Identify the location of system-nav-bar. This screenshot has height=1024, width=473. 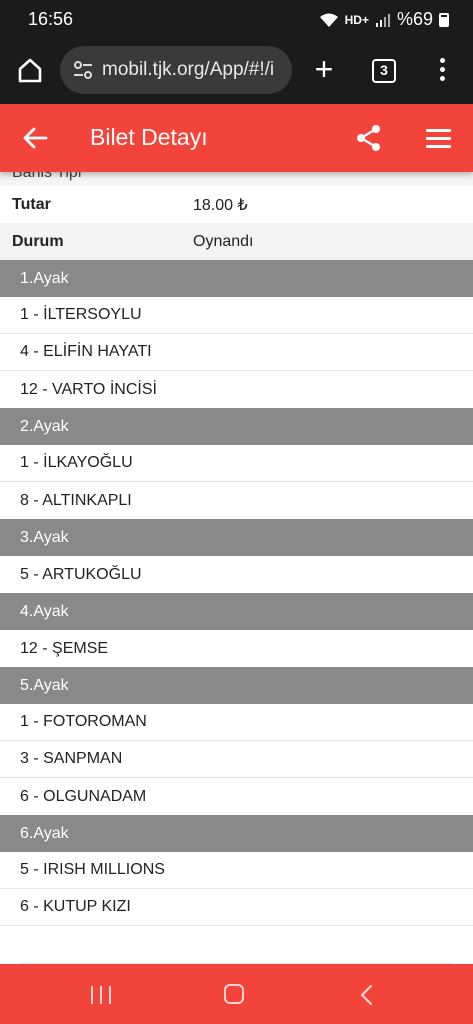
(236, 994).